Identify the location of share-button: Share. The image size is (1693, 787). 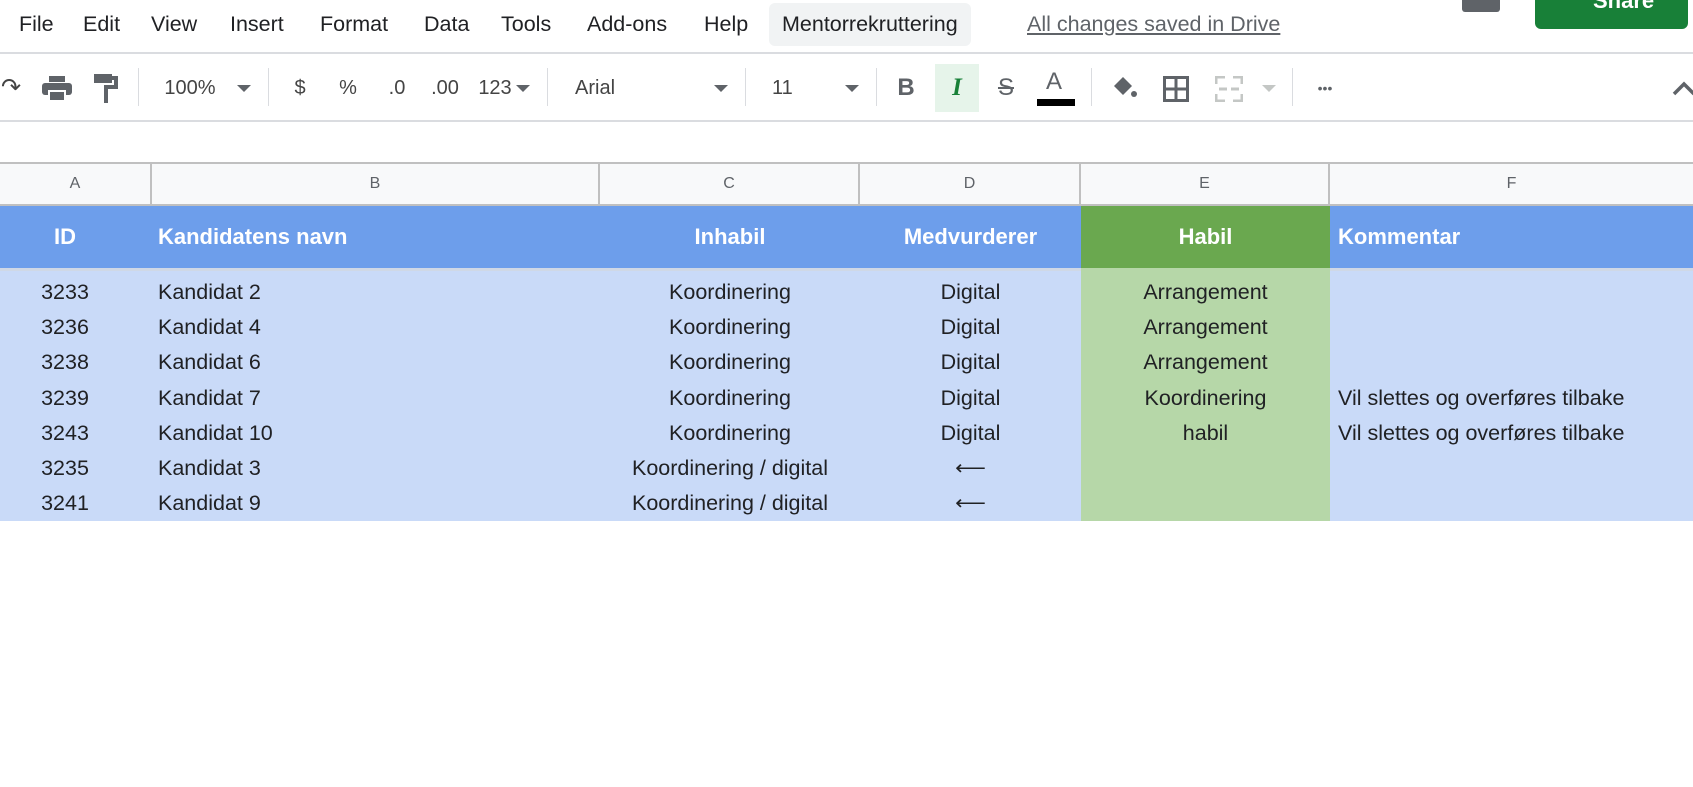
(1611, 14).